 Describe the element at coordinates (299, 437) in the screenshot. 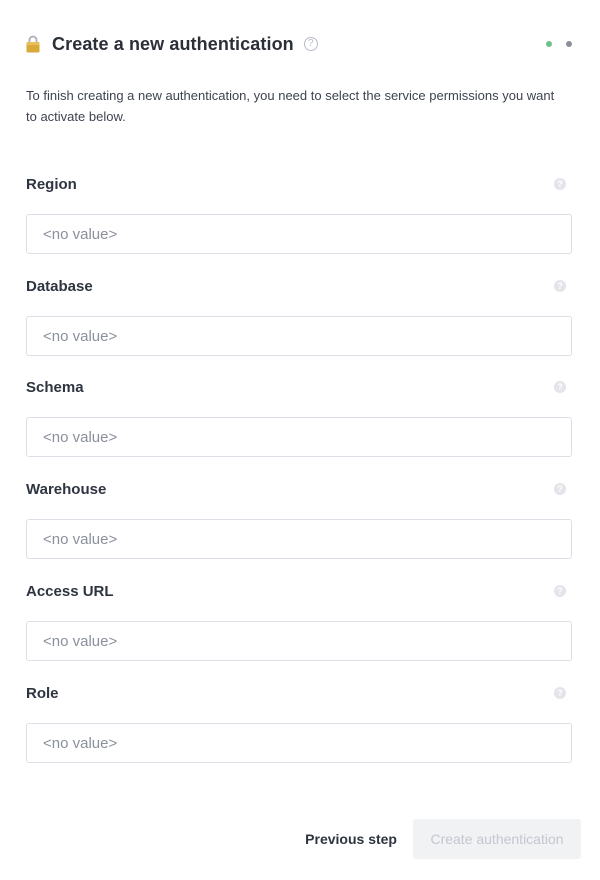

I see `schema-input` at that location.